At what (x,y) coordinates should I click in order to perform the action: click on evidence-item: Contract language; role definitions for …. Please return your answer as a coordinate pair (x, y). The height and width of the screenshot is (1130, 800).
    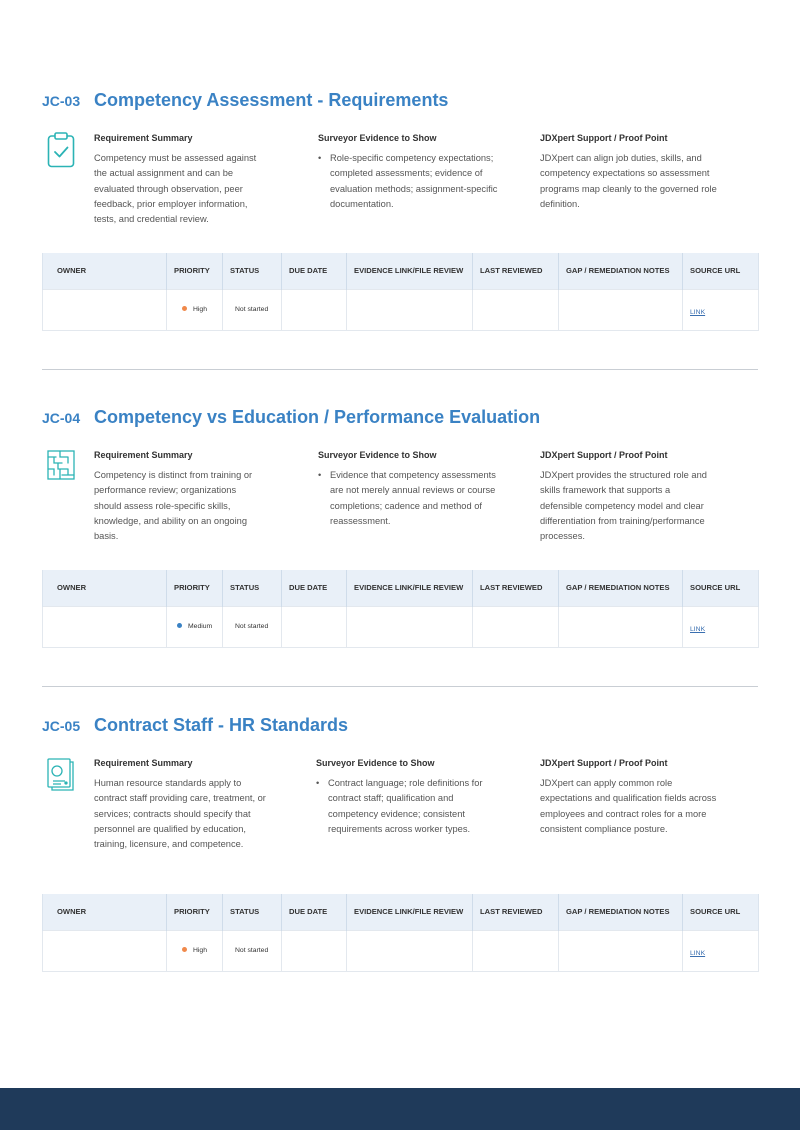
    Looking at the image, I should click on (401, 806).